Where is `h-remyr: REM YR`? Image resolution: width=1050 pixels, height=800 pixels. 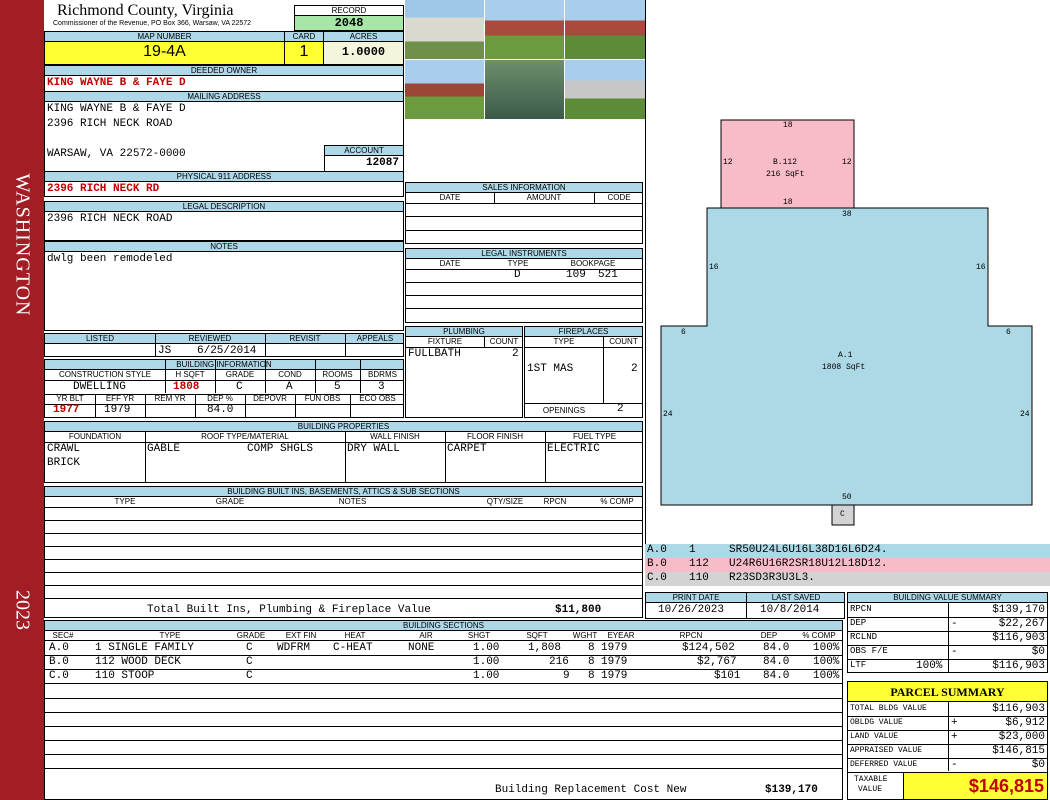 h-remyr: REM YR is located at coordinates (170, 398).